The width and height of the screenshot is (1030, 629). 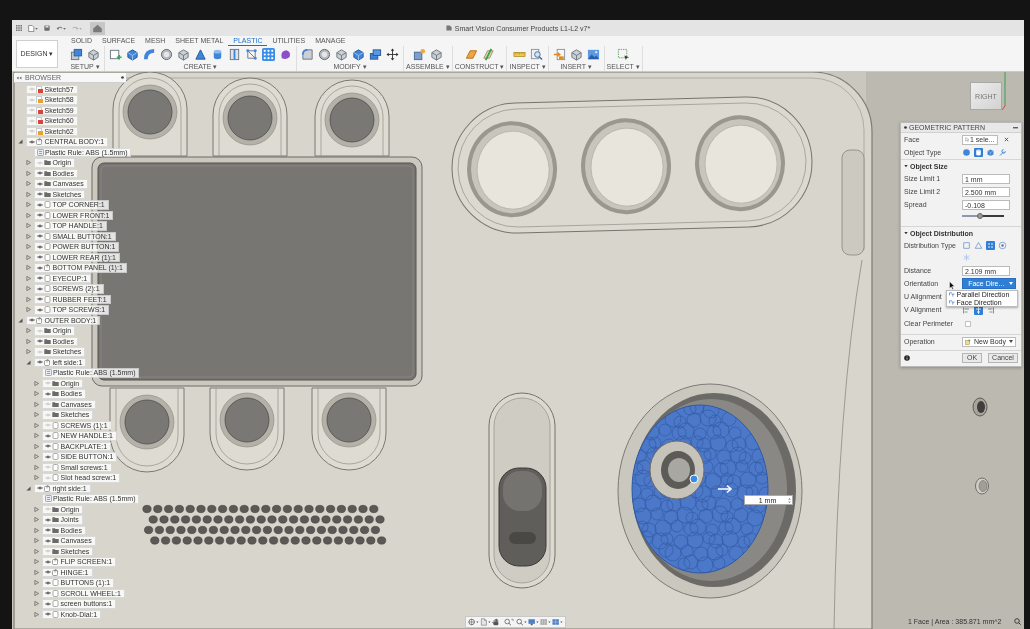 I want to click on wrench-icon, so click(x=1002, y=152).